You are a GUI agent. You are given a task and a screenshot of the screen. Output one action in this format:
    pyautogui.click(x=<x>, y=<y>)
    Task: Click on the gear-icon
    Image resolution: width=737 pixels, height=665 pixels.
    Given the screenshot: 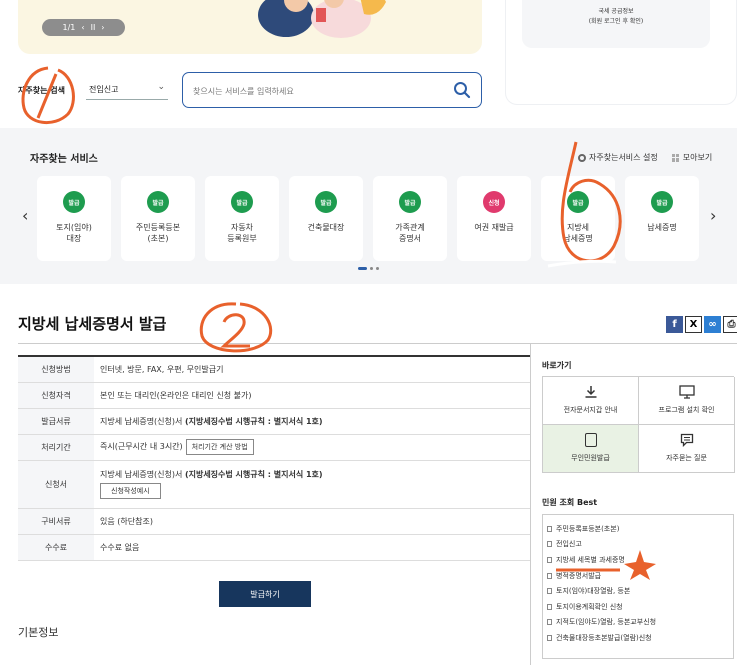 What is the action you would take?
    pyautogui.click(x=582, y=157)
    